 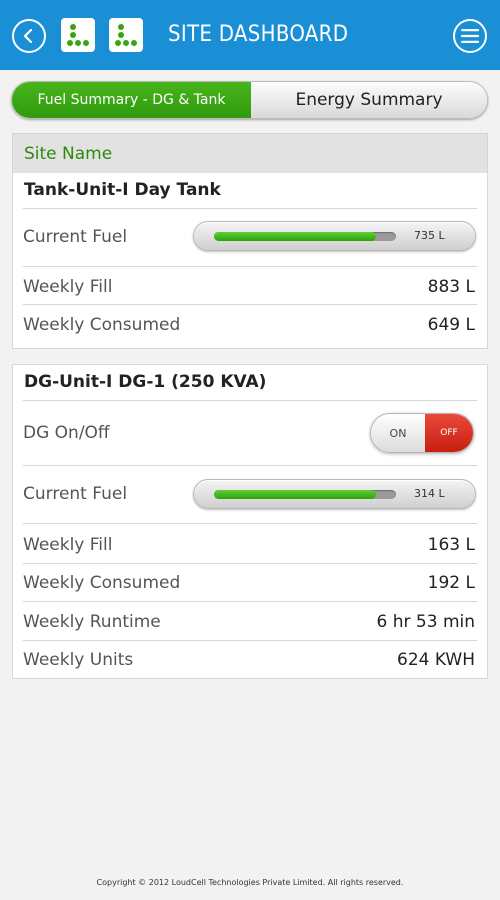 I want to click on dg-weekly-fill-label: Weekly Fill, so click(x=68, y=545).